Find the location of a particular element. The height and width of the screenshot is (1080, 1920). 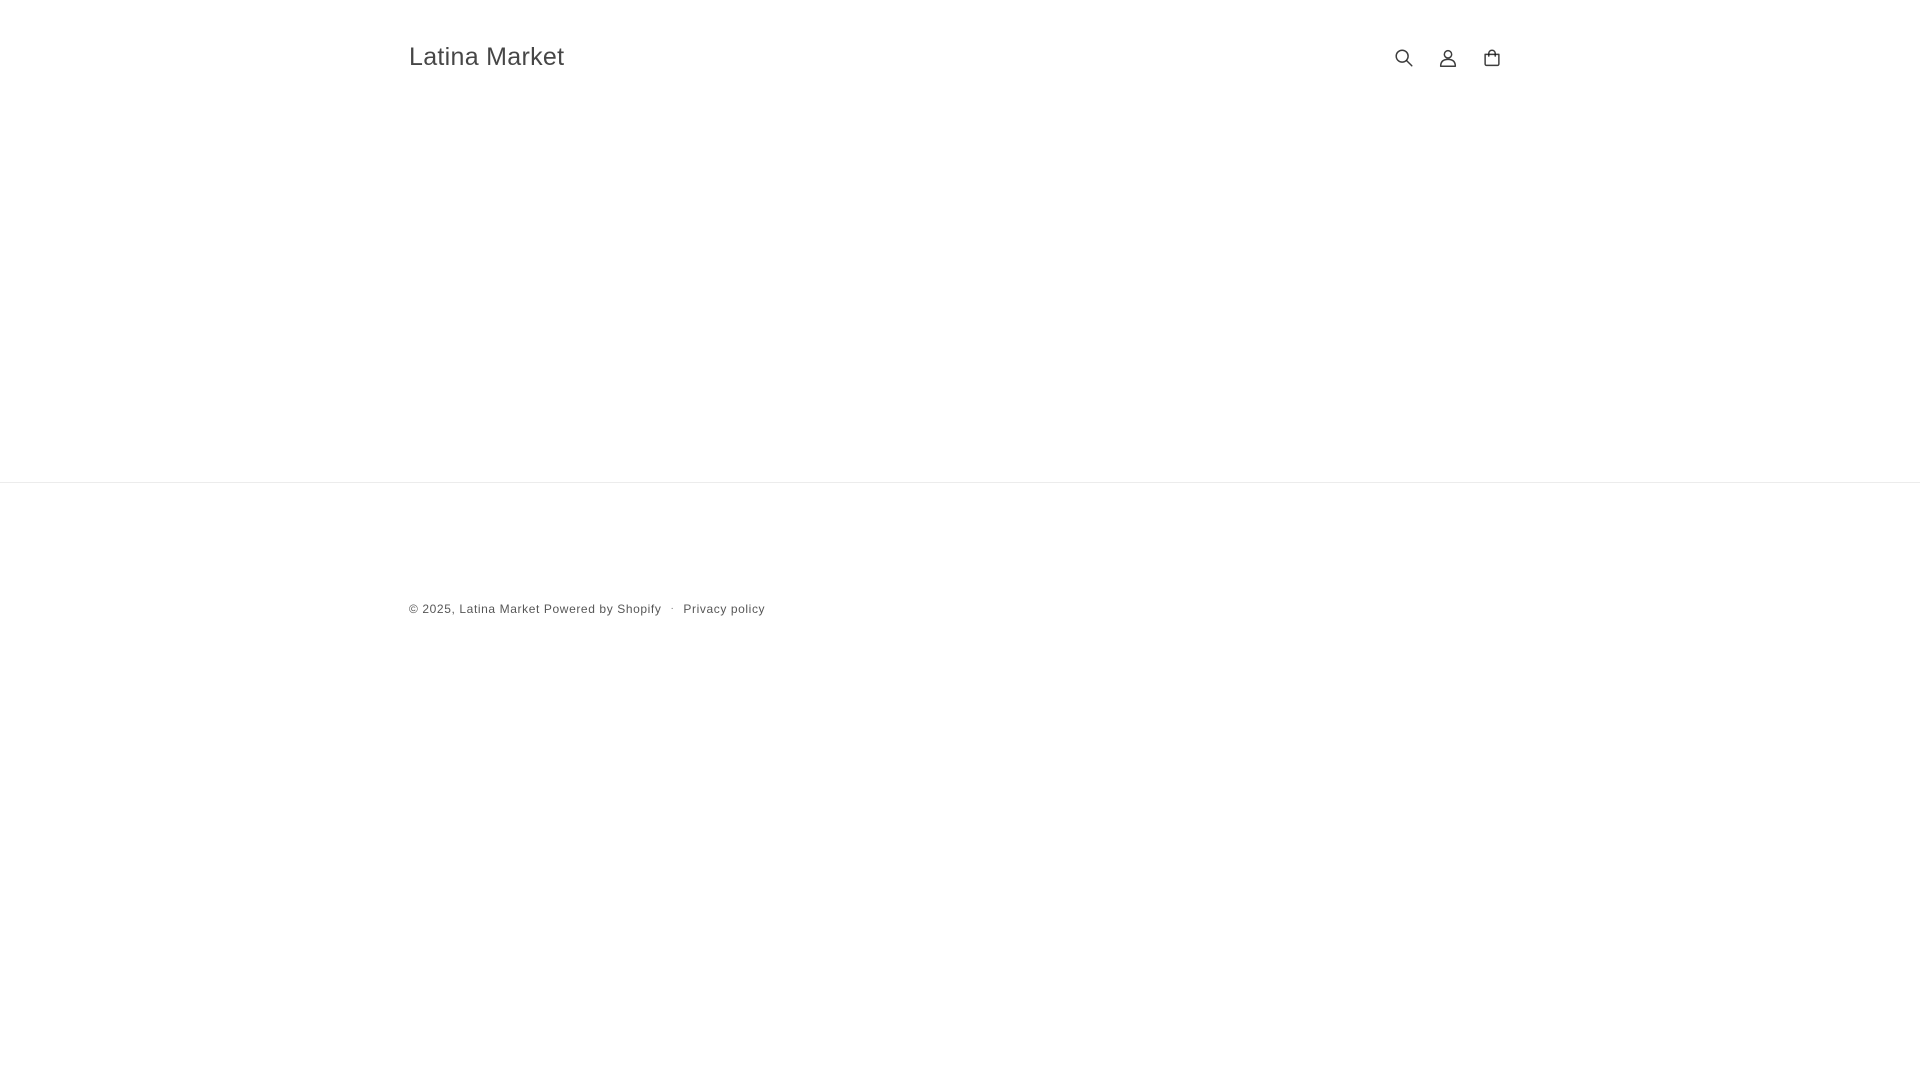

search-button is located at coordinates (1404, 58).